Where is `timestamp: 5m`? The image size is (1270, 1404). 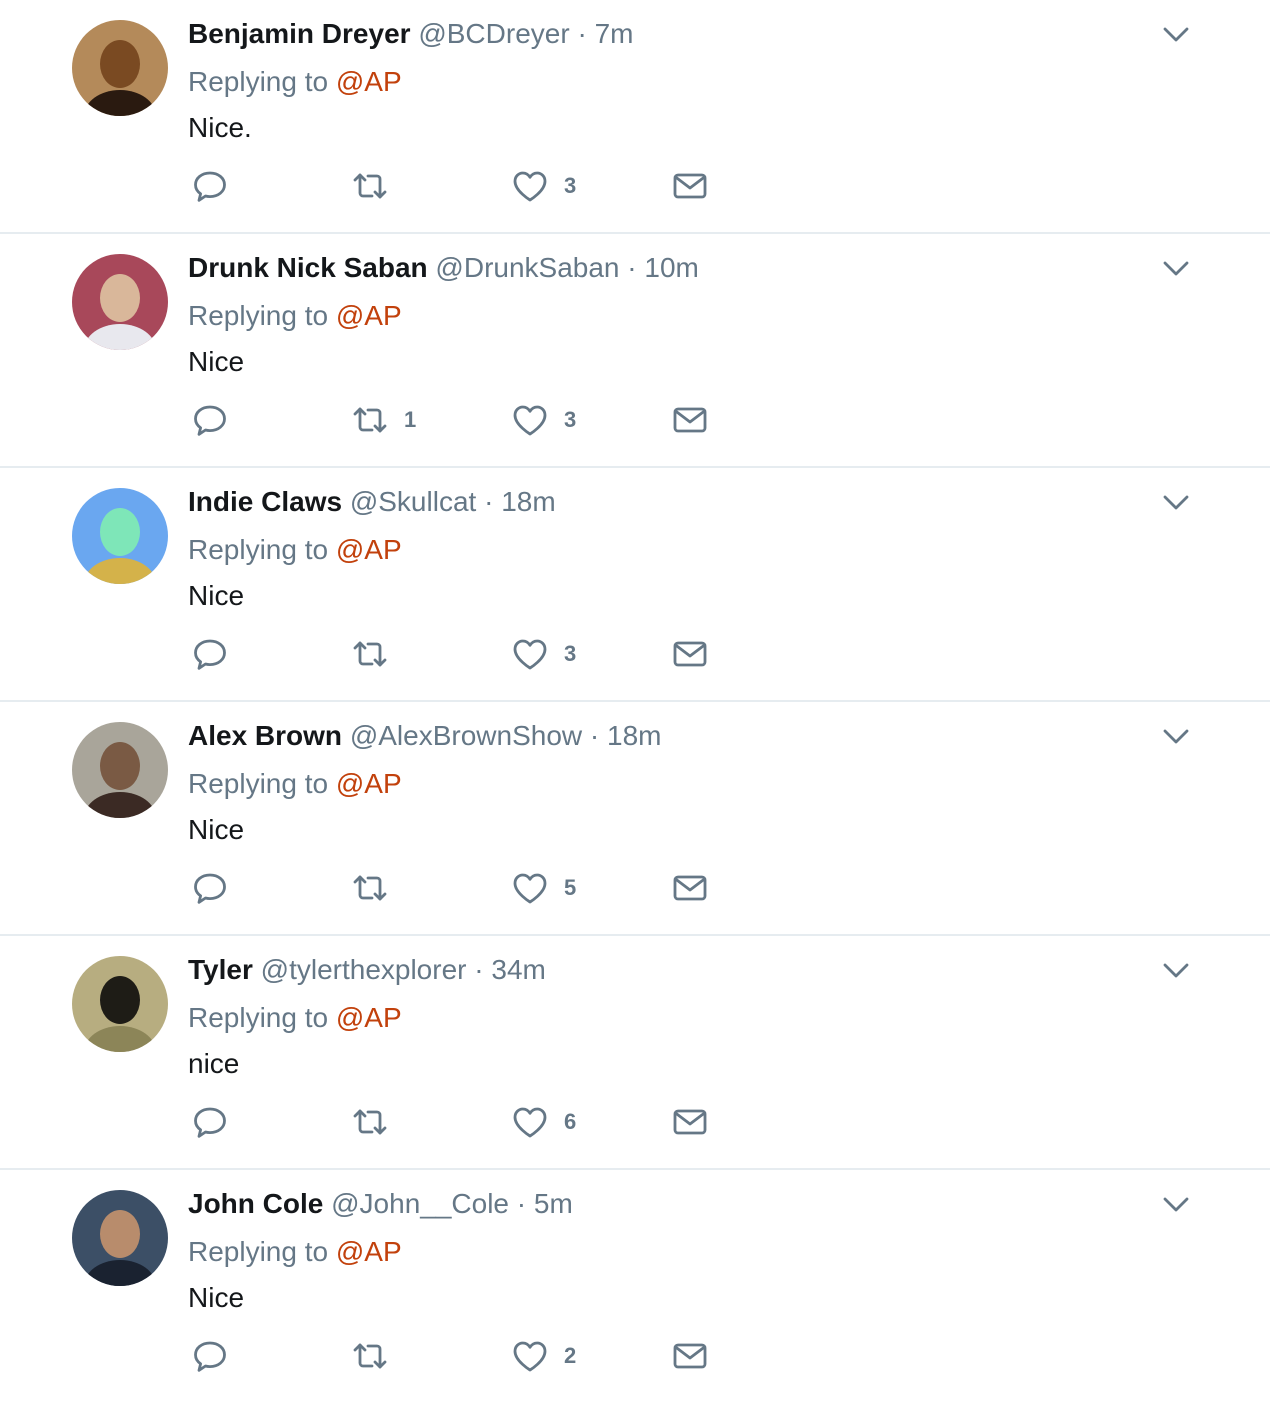
timestamp: 5m is located at coordinates (553, 1203).